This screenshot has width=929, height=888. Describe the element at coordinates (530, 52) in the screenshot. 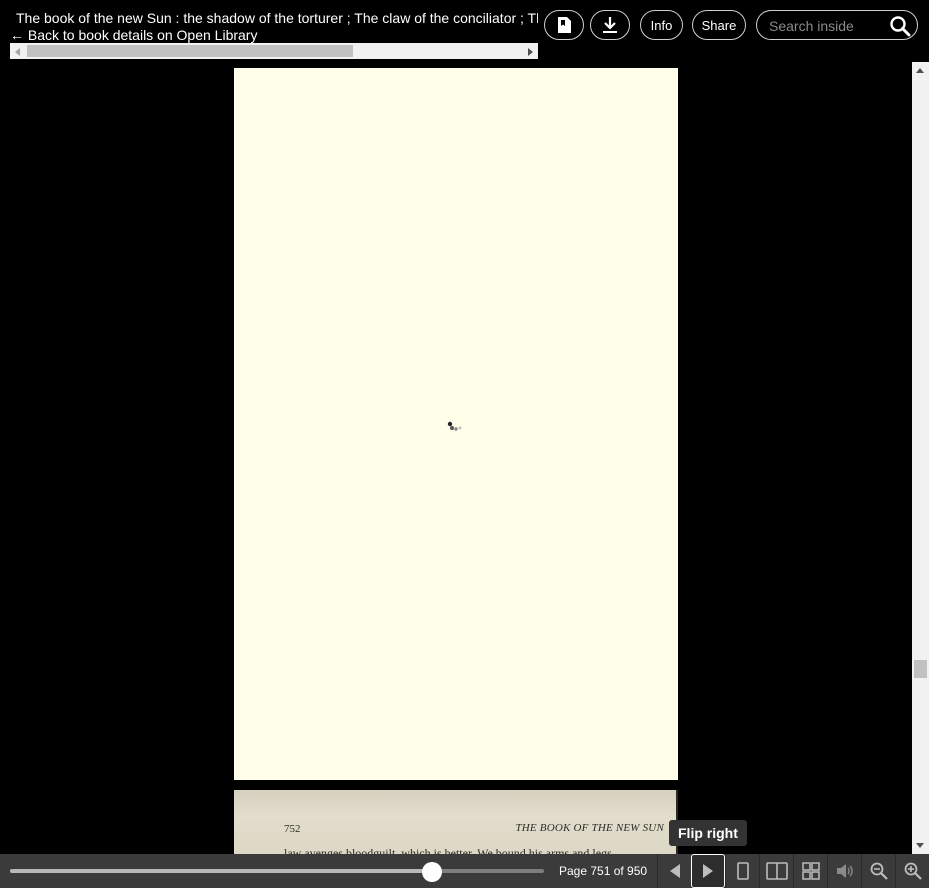

I see `scroll-right-arrow-icon` at that location.